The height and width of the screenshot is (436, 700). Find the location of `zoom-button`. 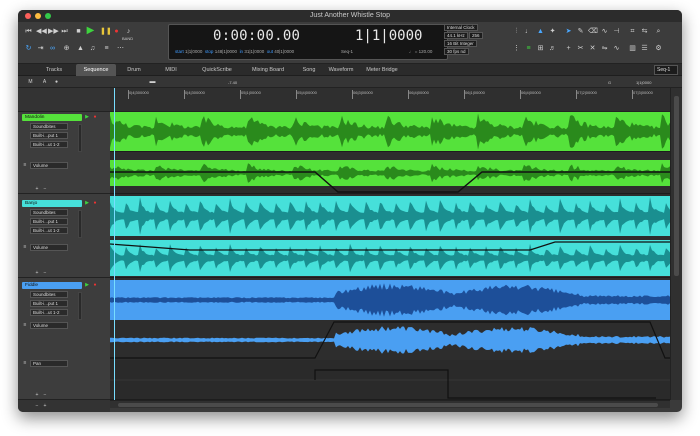

zoom-button is located at coordinates (48, 16).